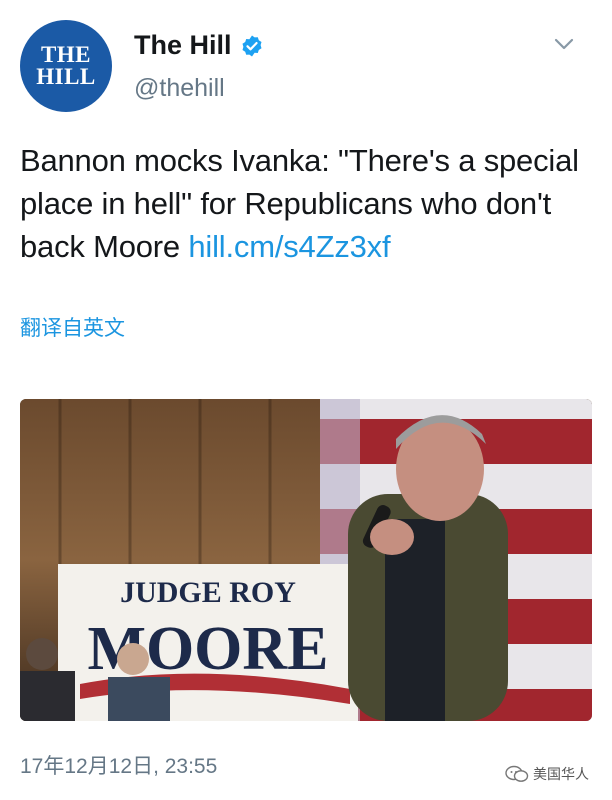  I want to click on name-row: The Hill, so click(199, 45).